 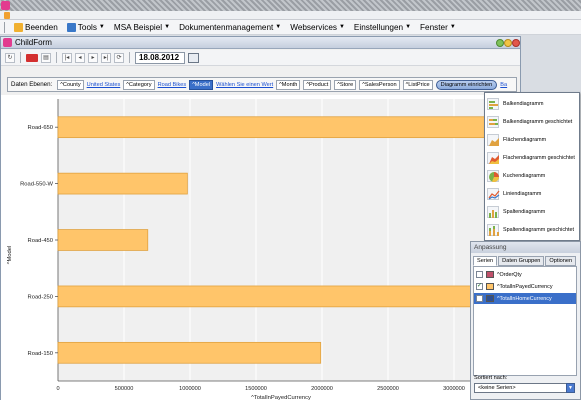 What do you see at coordinates (70, 84) in the screenshot?
I see `level-chip-county: ^County` at bounding box center [70, 84].